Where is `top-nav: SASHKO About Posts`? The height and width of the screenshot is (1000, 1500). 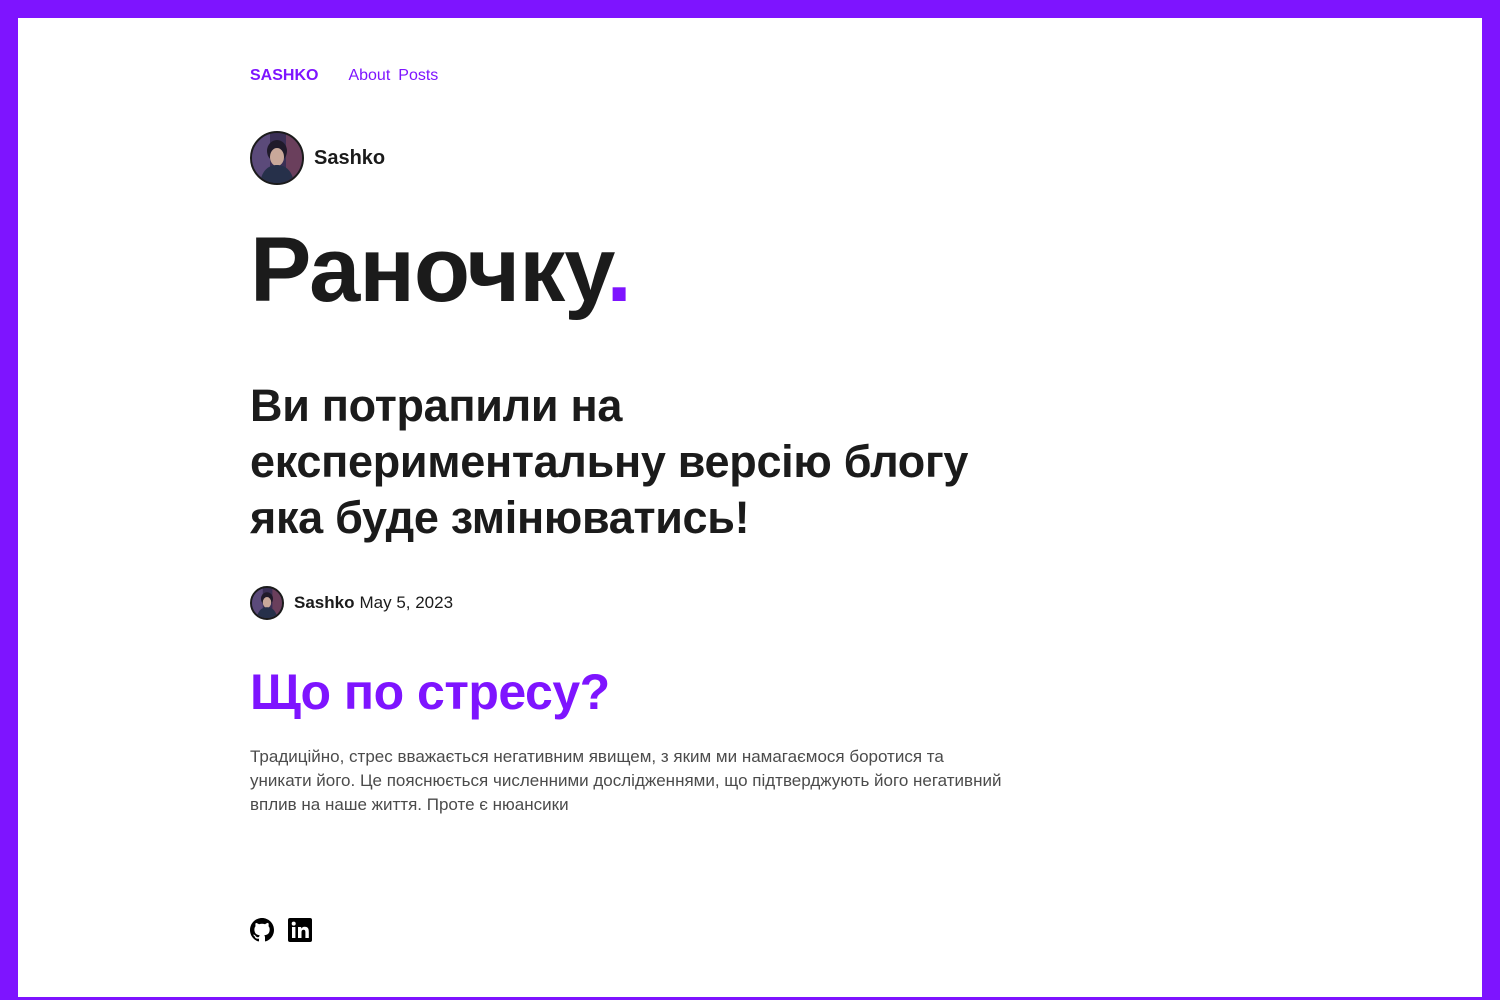 top-nav: SASHKO About Posts is located at coordinates (348, 76).